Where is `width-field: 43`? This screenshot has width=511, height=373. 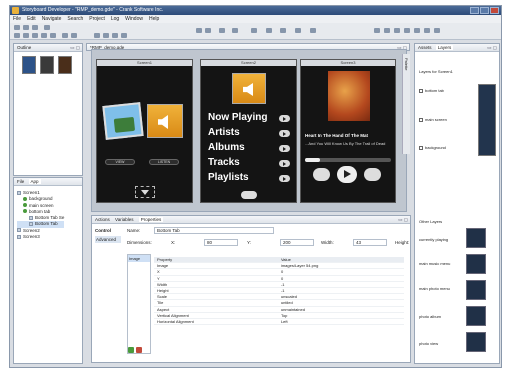 width-field: 43 is located at coordinates (370, 242).